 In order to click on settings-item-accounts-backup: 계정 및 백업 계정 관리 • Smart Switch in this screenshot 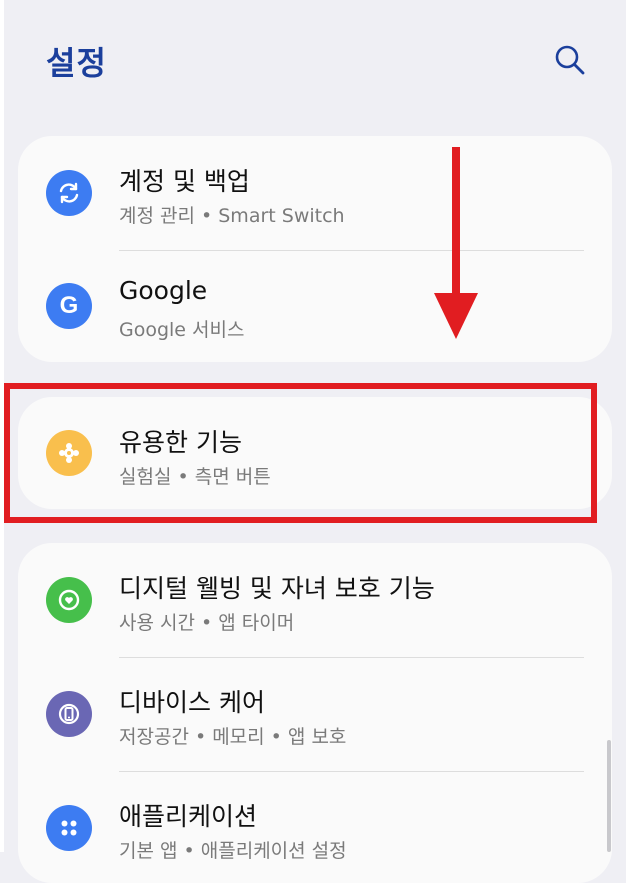, I will do `click(315, 193)`.